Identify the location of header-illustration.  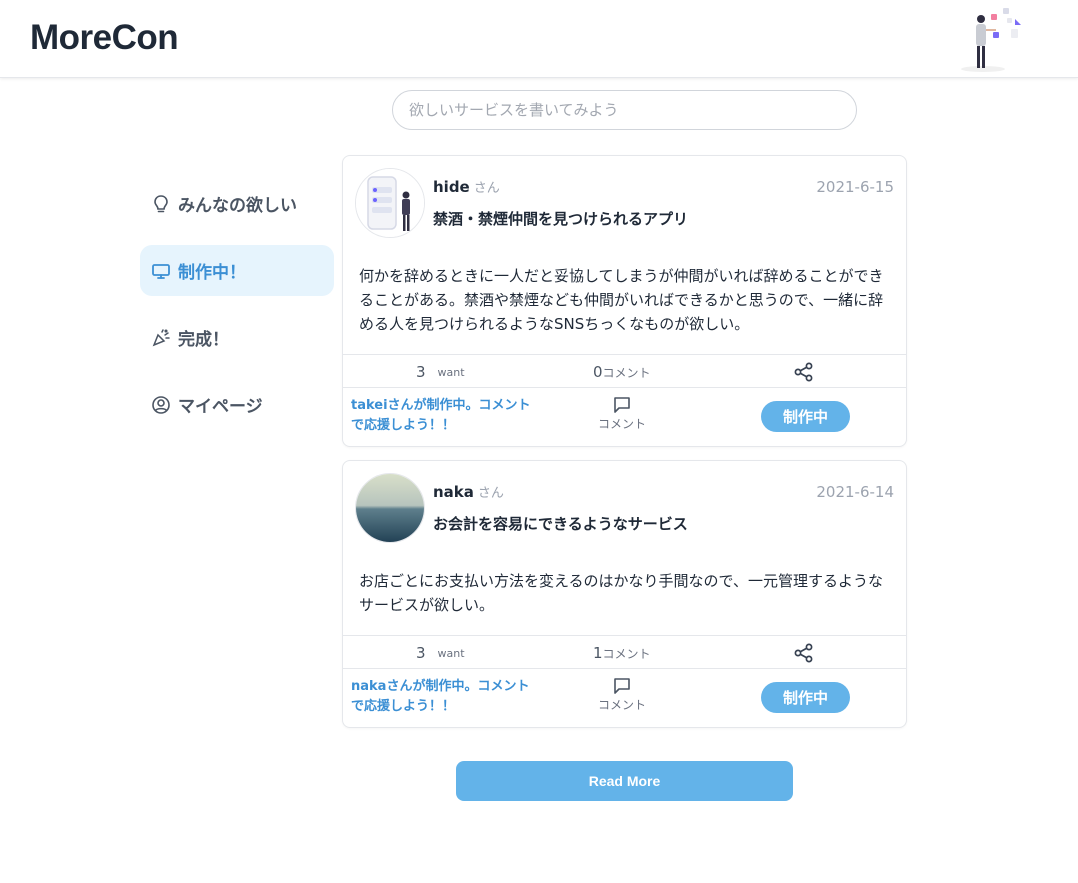
(991, 40).